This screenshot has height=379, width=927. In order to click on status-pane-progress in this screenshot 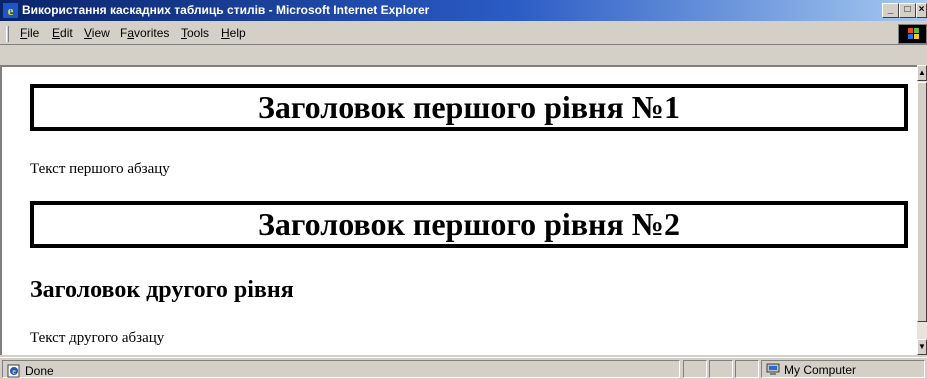, I will do `click(695, 369)`.